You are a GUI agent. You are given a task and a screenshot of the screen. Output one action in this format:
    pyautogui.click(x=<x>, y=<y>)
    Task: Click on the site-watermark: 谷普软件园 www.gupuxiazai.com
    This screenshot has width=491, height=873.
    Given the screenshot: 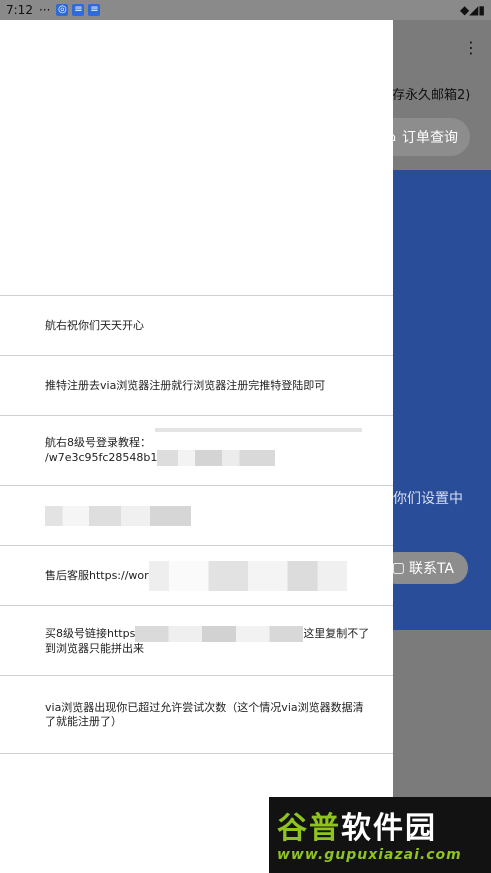 What is the action you would take?
    pyautogui.click(x=380, y=835)
    